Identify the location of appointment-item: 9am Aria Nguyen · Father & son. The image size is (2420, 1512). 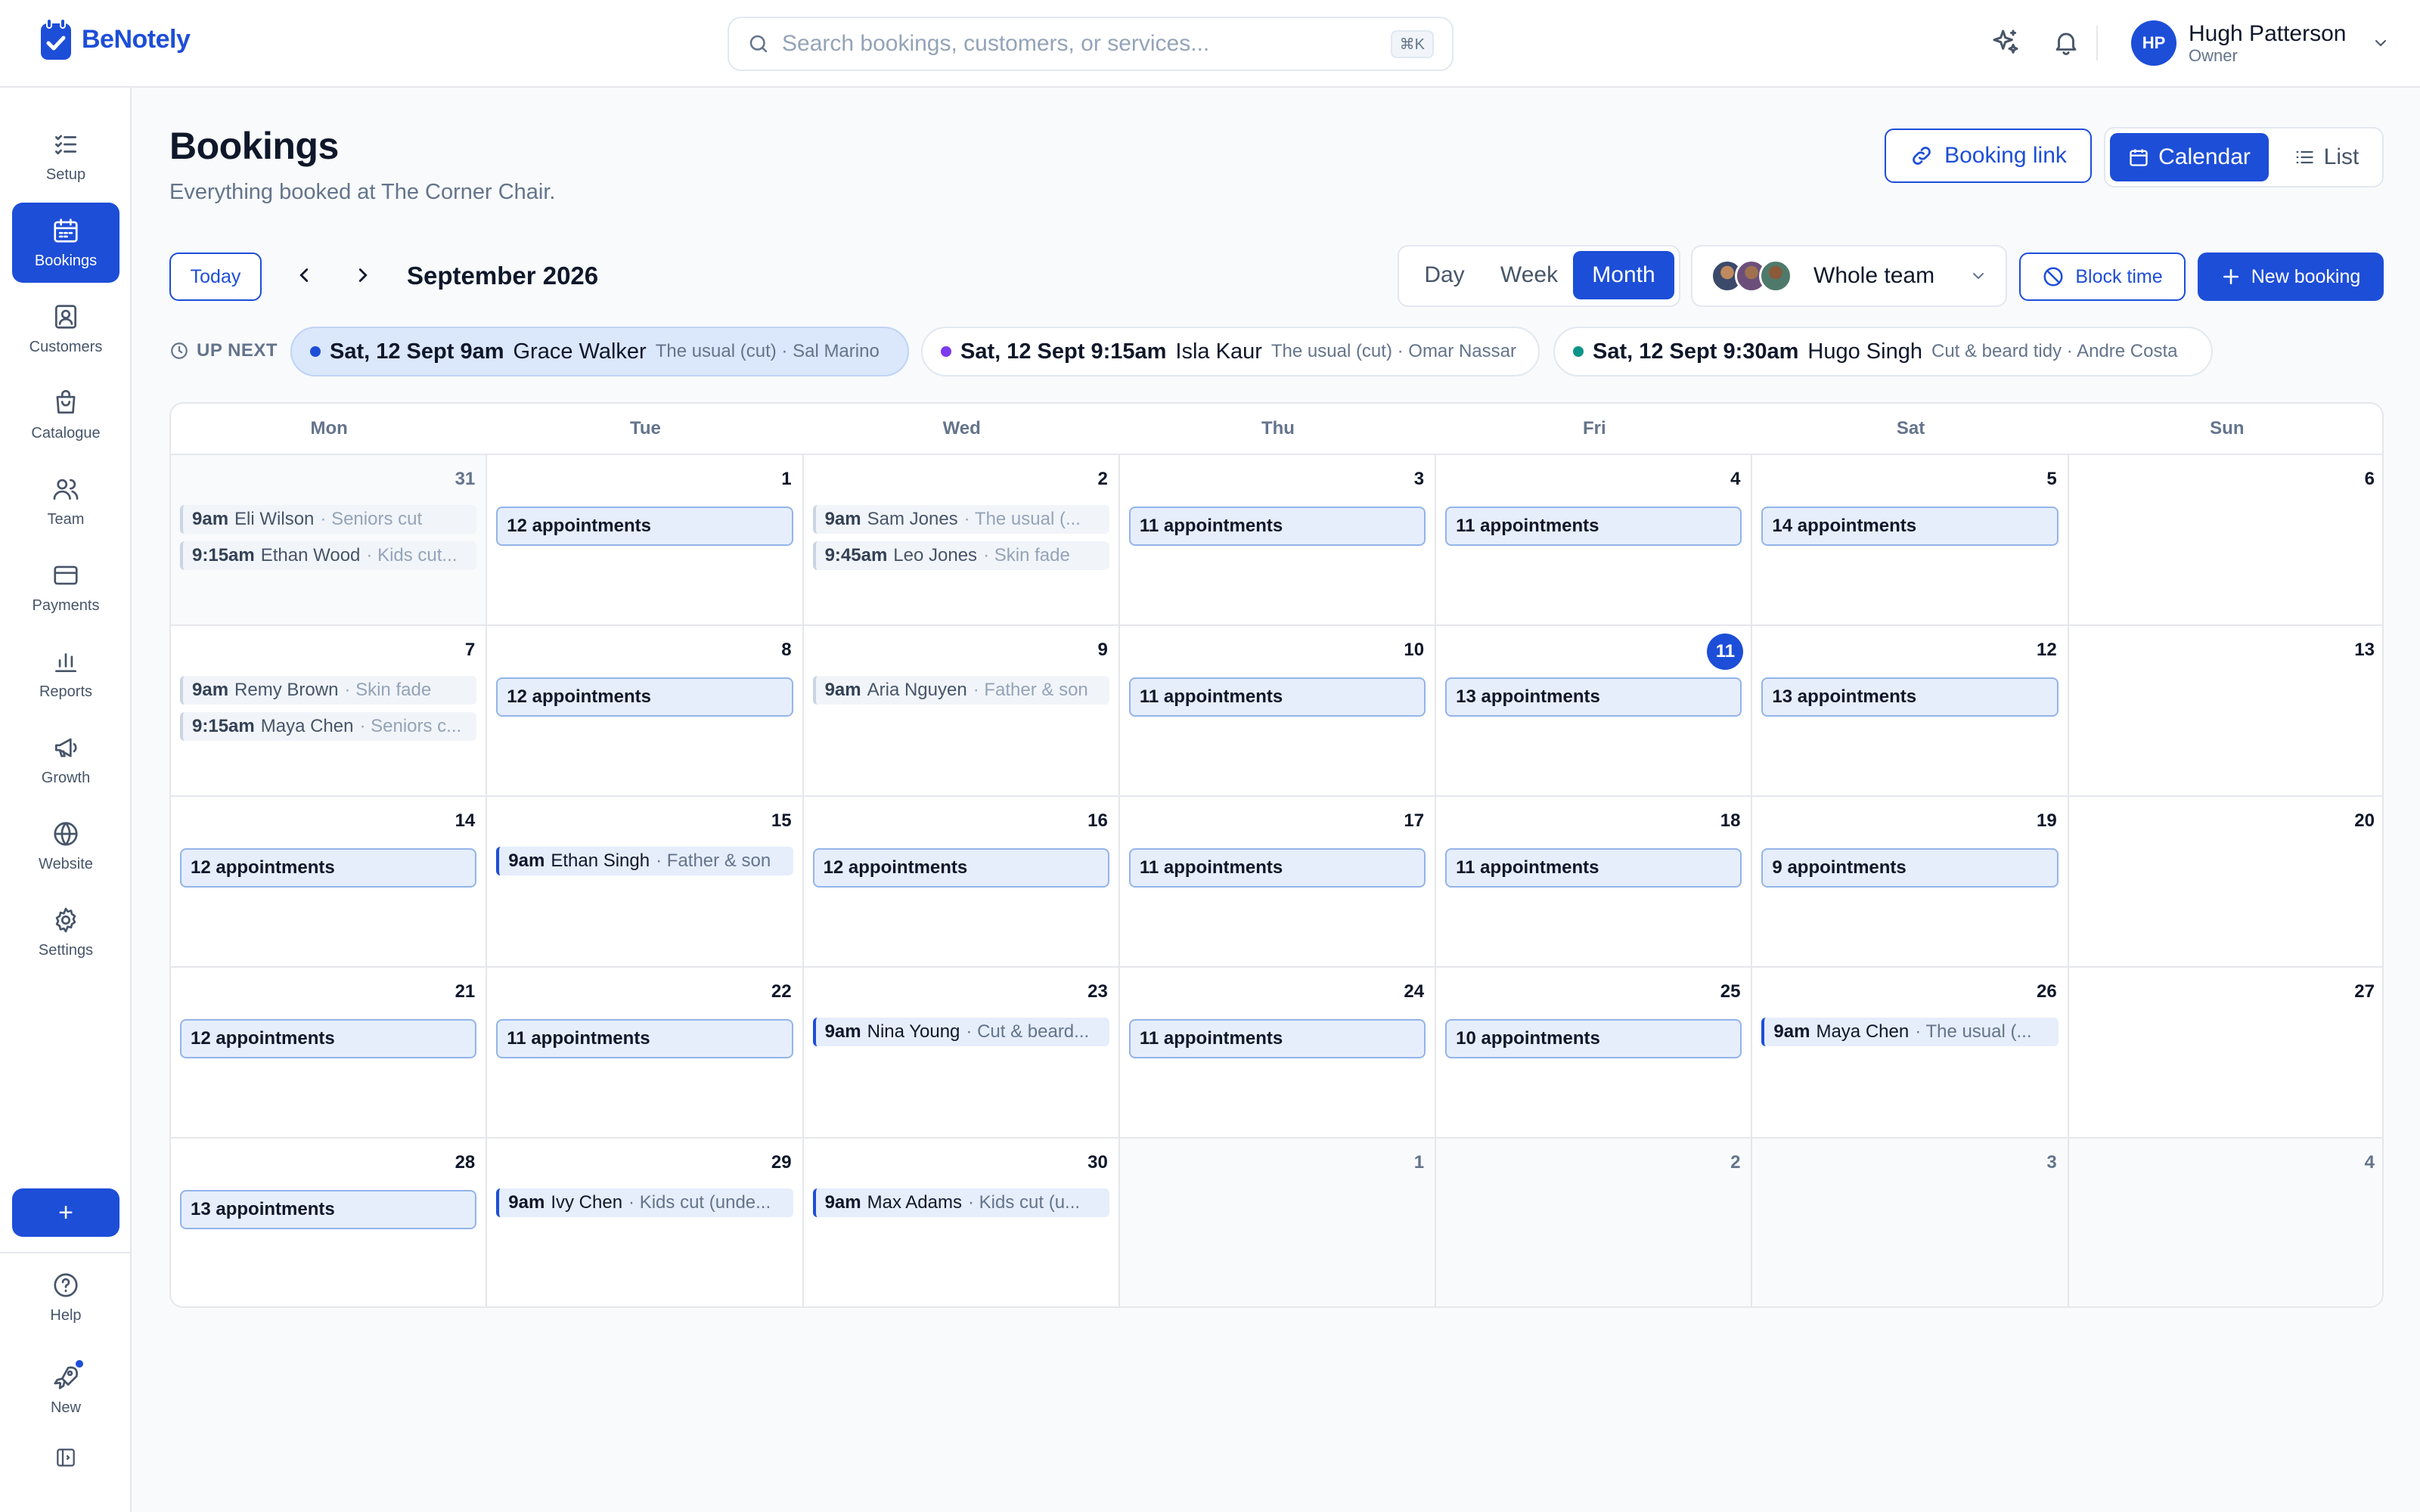
(960, 690).